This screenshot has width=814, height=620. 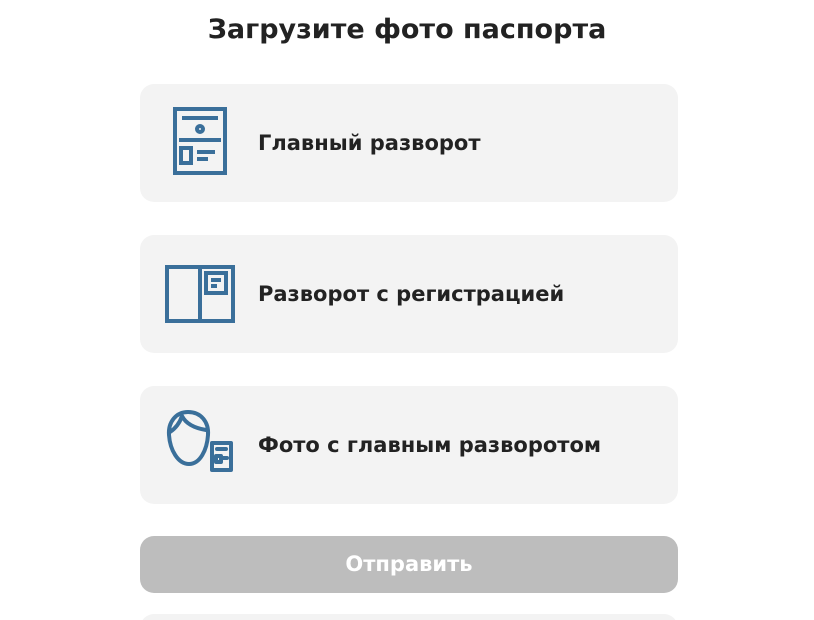 I want to click on next-option-card-partial, so click(x=409, y=617).